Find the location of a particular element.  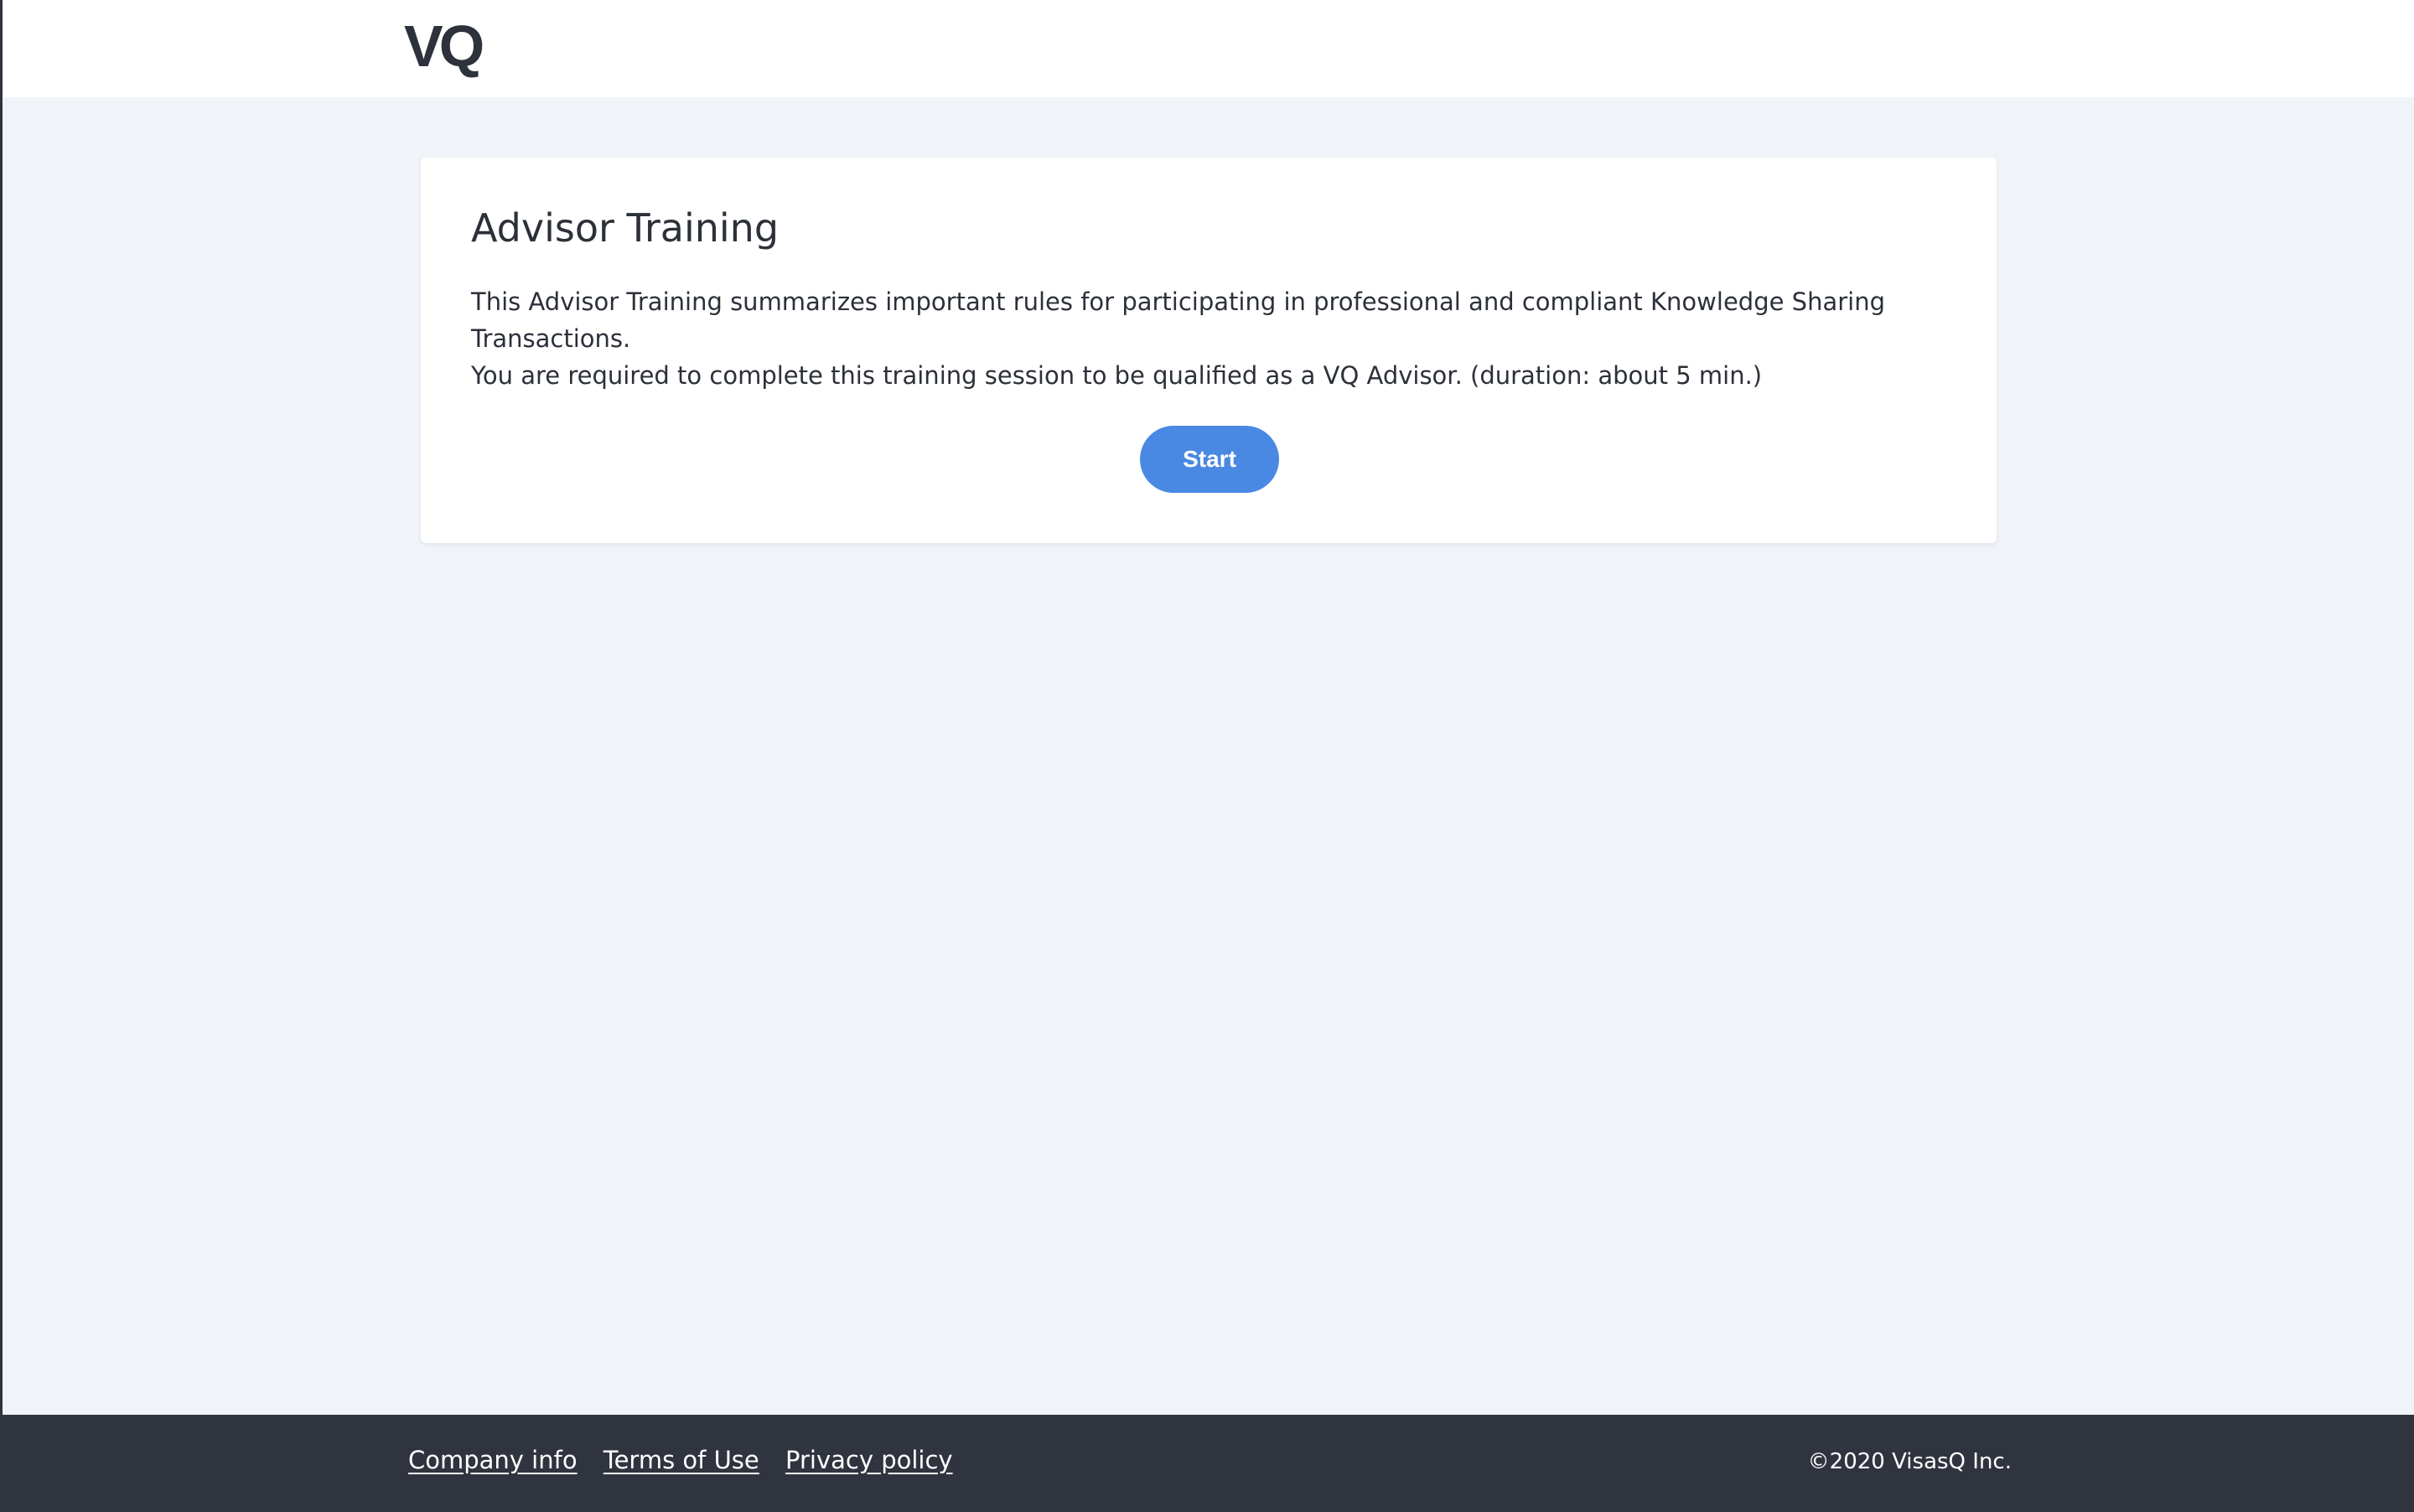

company-info-link: Company info is located at coordinates (493, 1460).